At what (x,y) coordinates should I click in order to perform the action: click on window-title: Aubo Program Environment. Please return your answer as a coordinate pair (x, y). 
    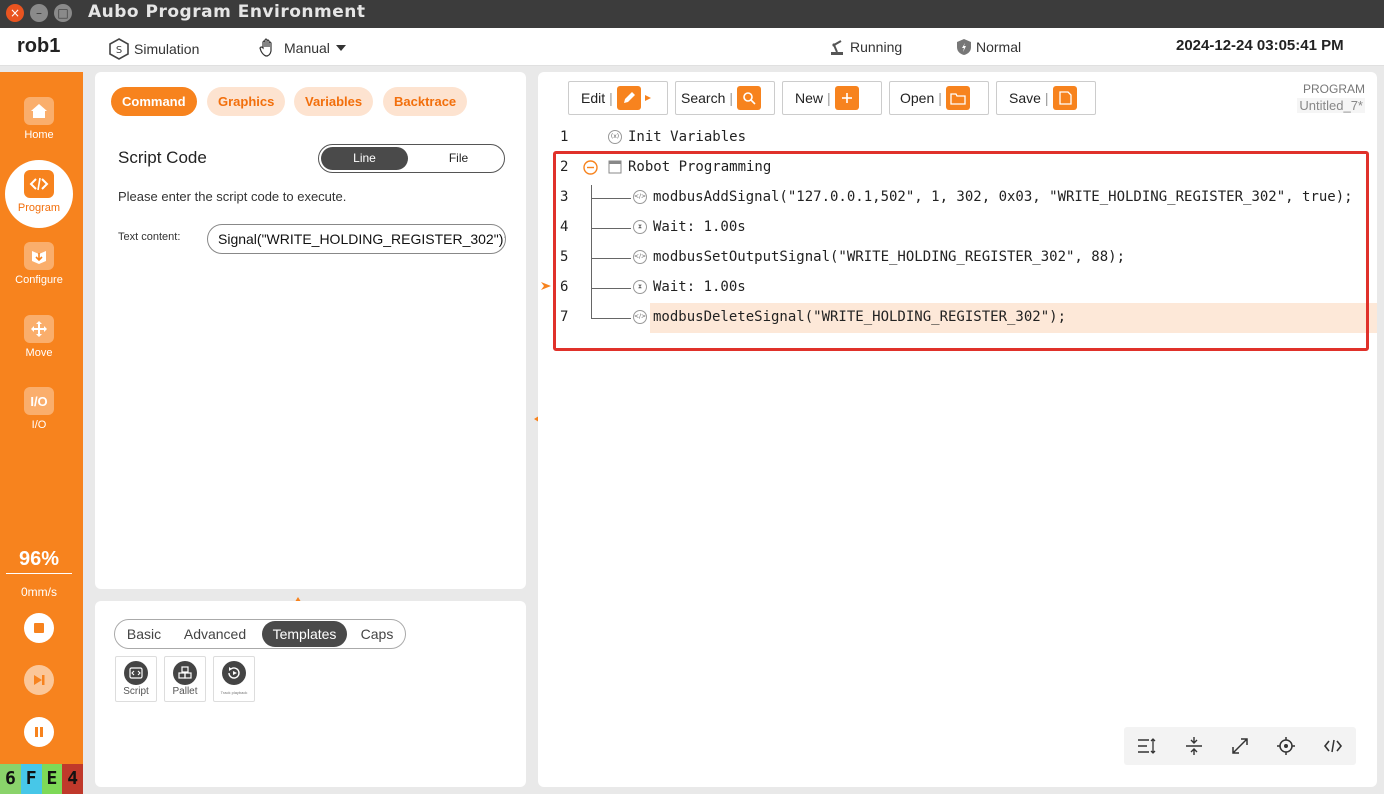
    Looking at the image, I should click on (227, 12).